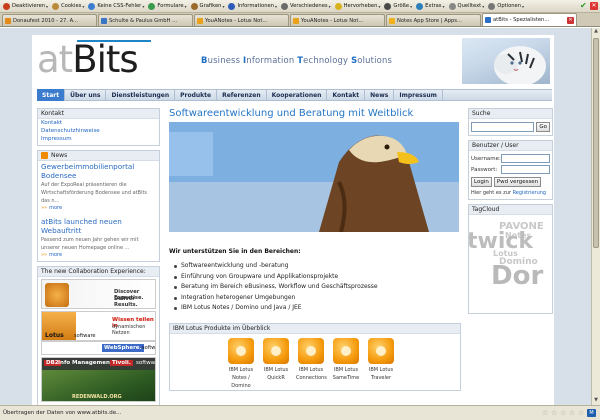 Image resolution: width=600 pixels, height=420 pixels. I want to click on news-heading-link: atBits launched neuen Webauftritt, so click(98, 226).